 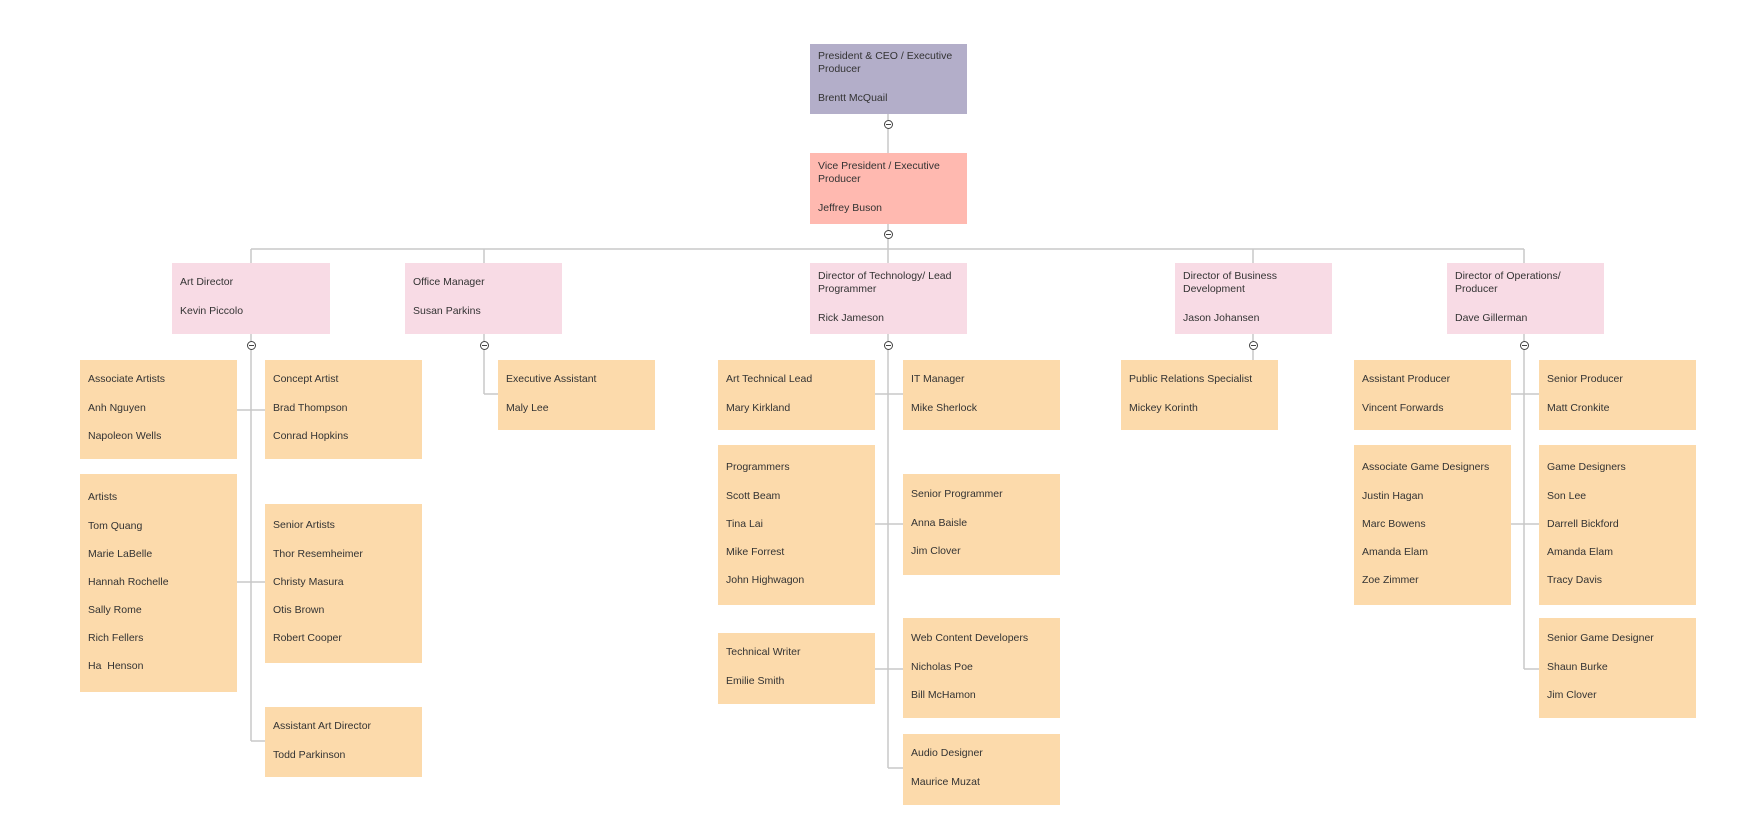 What do you see at coordinates (981, 524) in the screenshot?
I see `org-node-senior-programmer: Senior Programmer Anna Baisle Jim Clover` at bounding box center [981, 524].